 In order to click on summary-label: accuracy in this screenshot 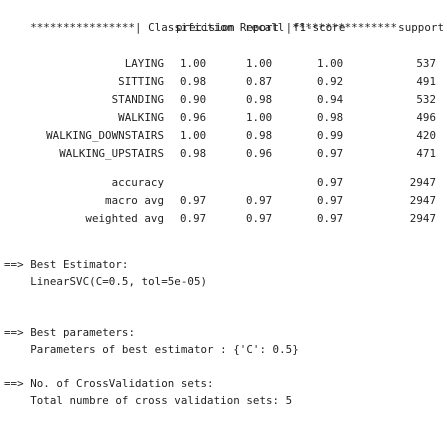, I will do `click(137, 182)`.